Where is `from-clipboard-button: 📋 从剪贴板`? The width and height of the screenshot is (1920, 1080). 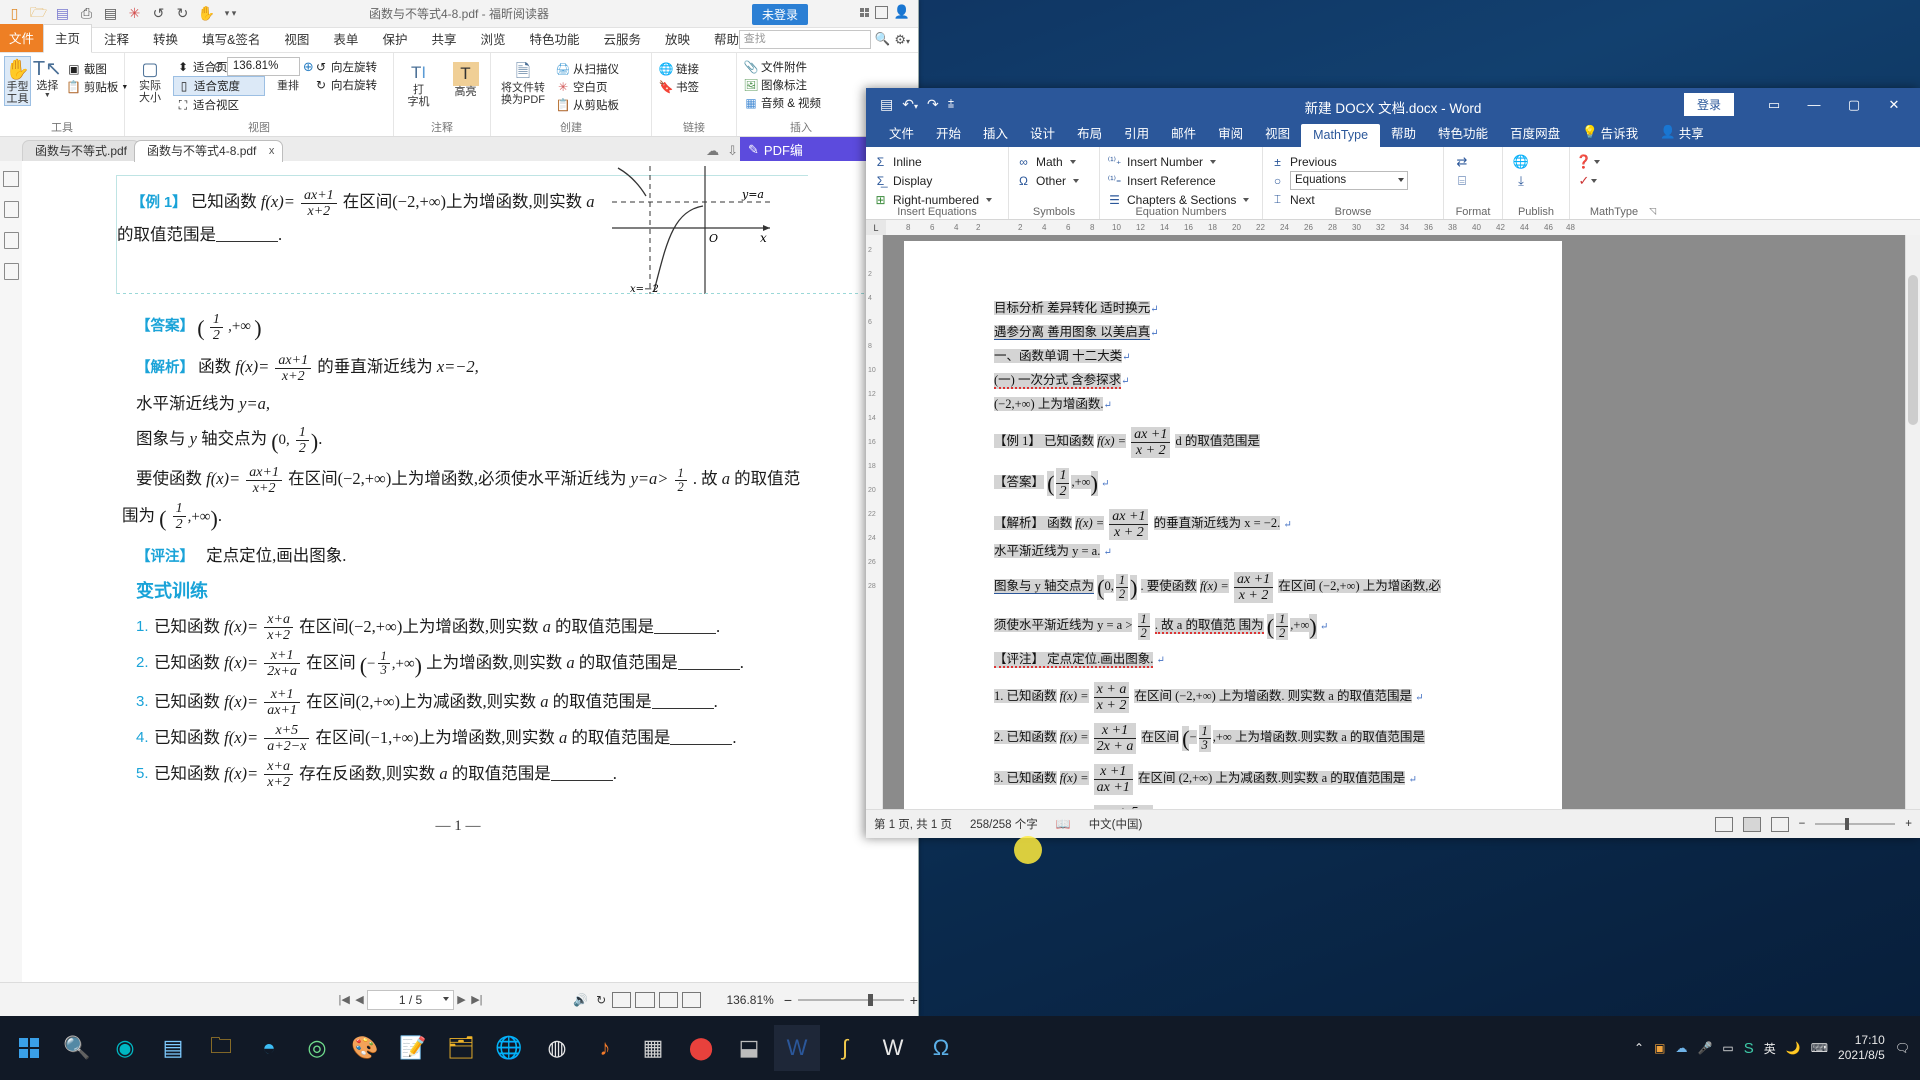 from-clipboard-button: 📋 从剪贴板 is located at coordinates (587, 105).